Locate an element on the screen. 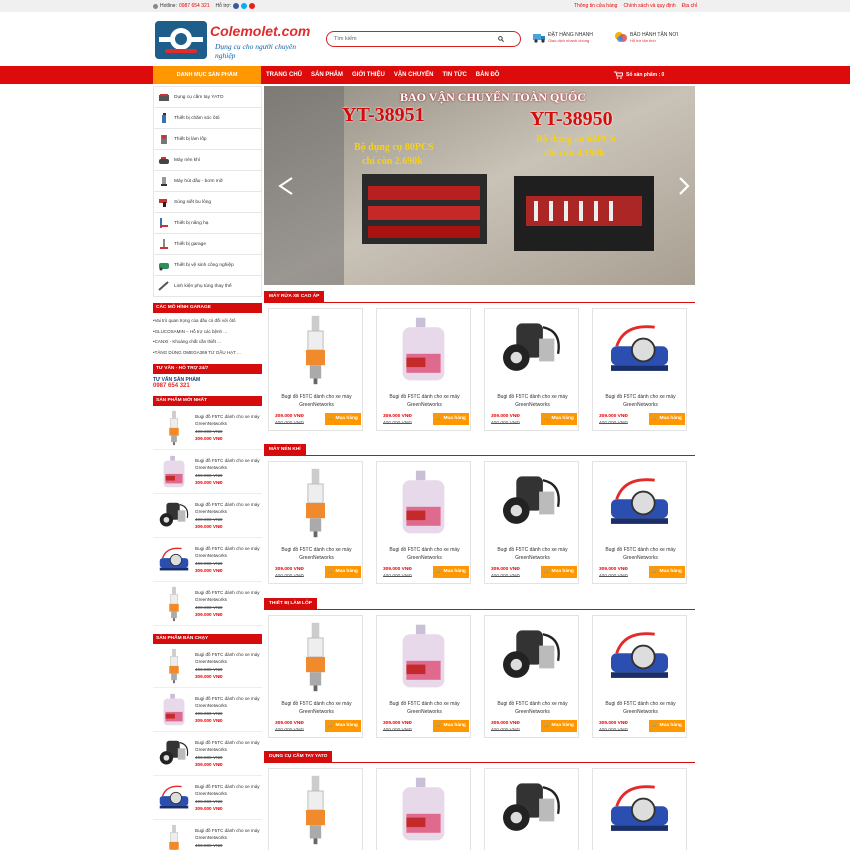 The width and height of the screenshot is (850, 850). search-input: Tìm kiếm is located at coordinates (345, 39).